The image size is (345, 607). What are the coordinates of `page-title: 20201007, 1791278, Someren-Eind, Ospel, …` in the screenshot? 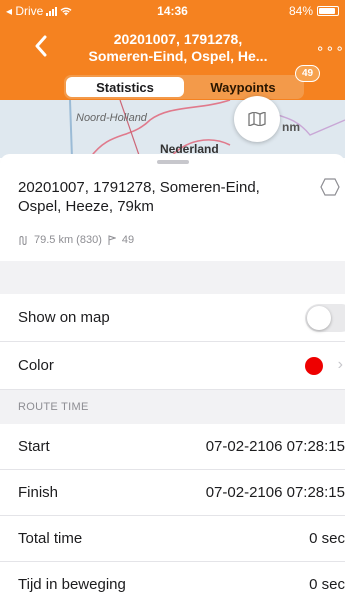 It's located at (178, 48).